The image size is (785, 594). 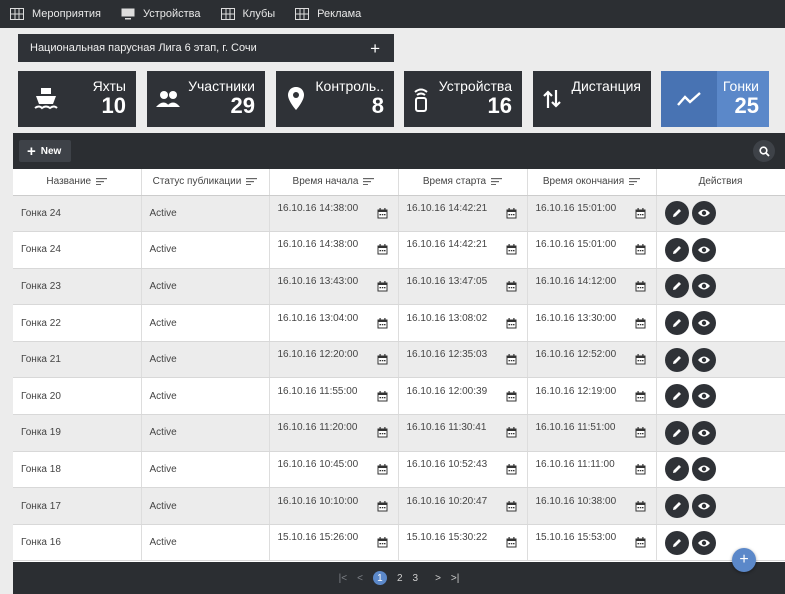 I want to click on card-yachts: Яхты 10, so click(x=77, y=99).